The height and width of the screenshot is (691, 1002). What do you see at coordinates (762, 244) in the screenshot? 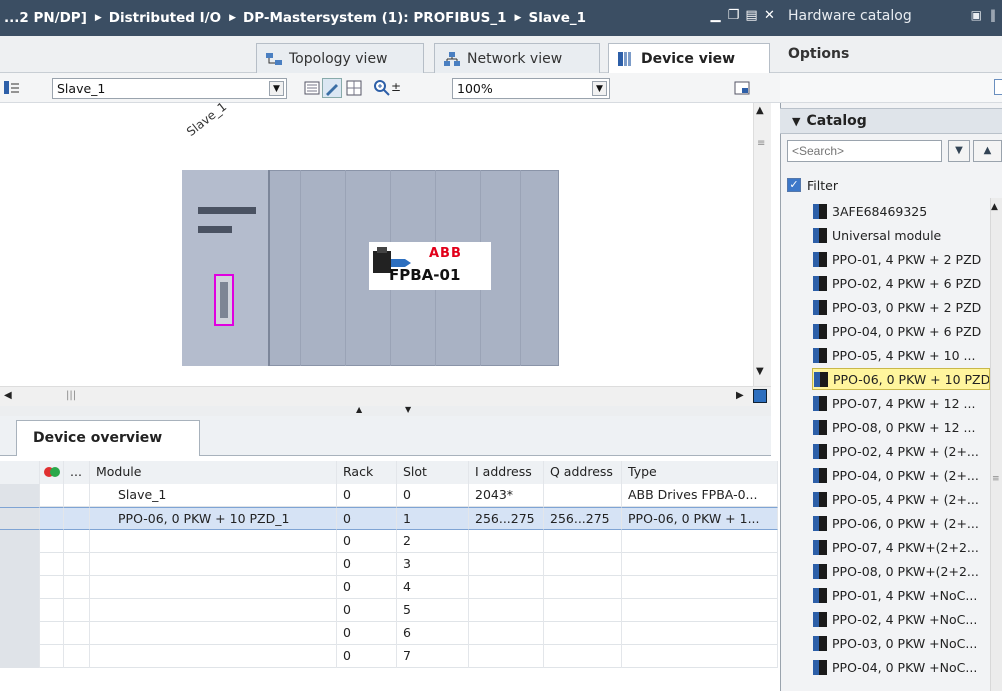
I see `canvas-vertical-scrollbar: ▲ ≡ ▼` at bounding box center [762, 244].